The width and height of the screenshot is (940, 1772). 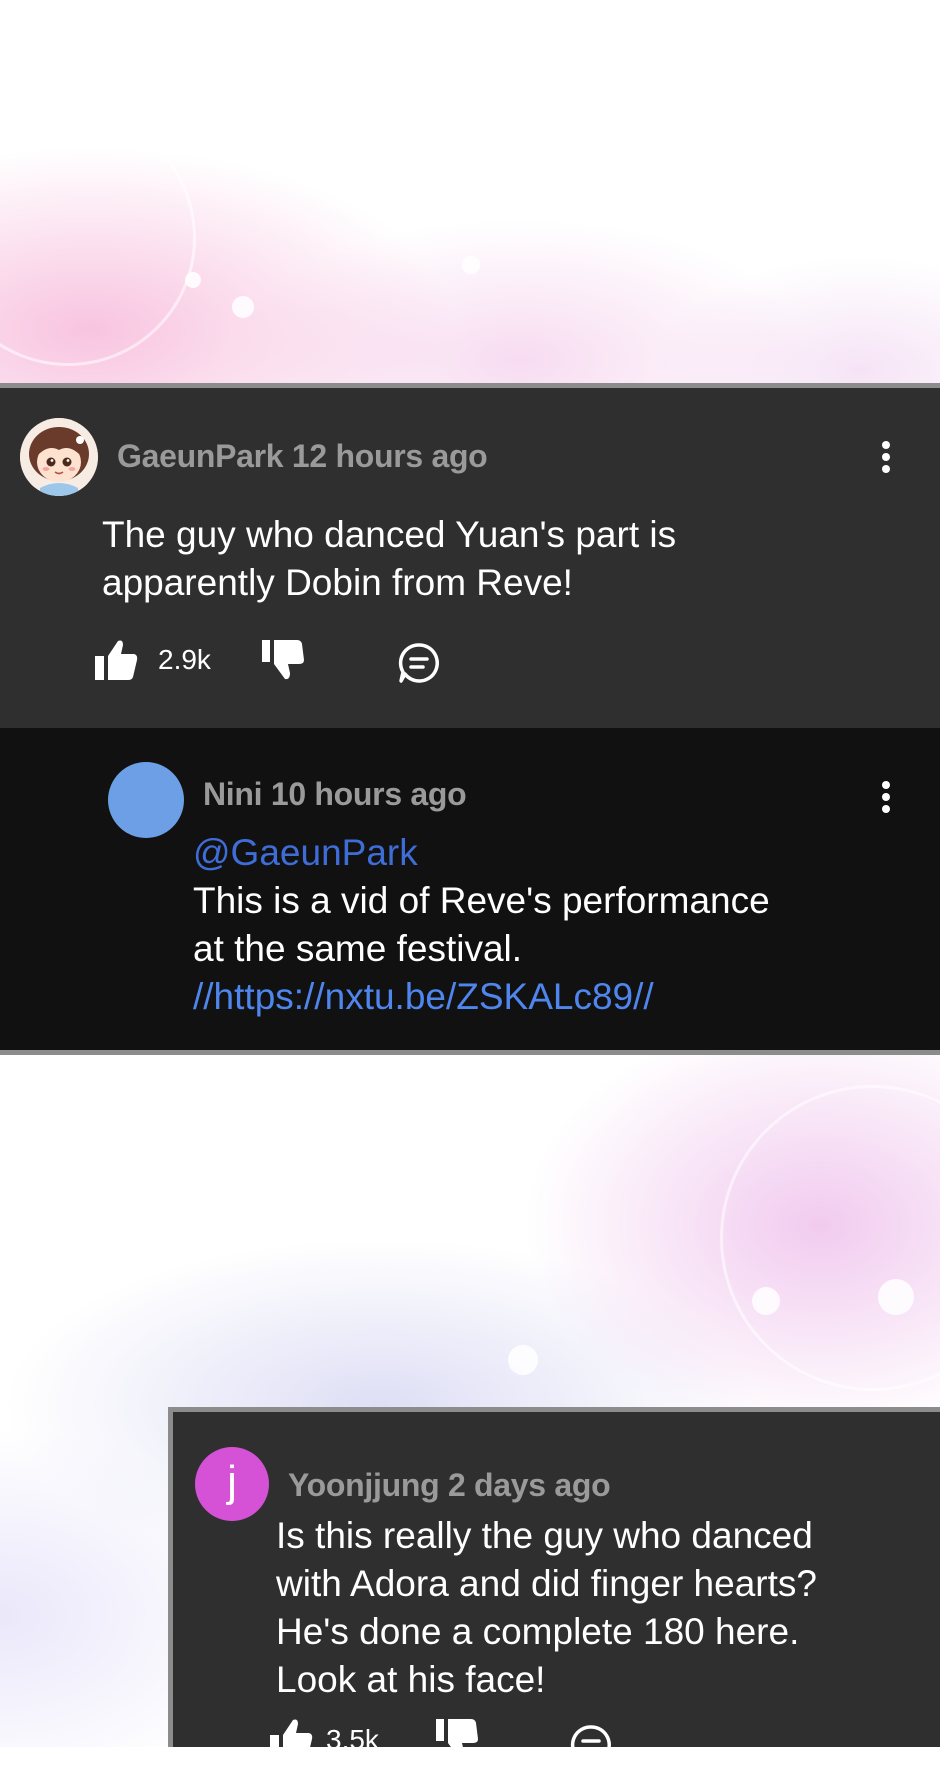 What do you see at coordinates (59, 457) in the screenshot?
I see `chibi-girl-avatar-icon` at bounding box center [59, 457].